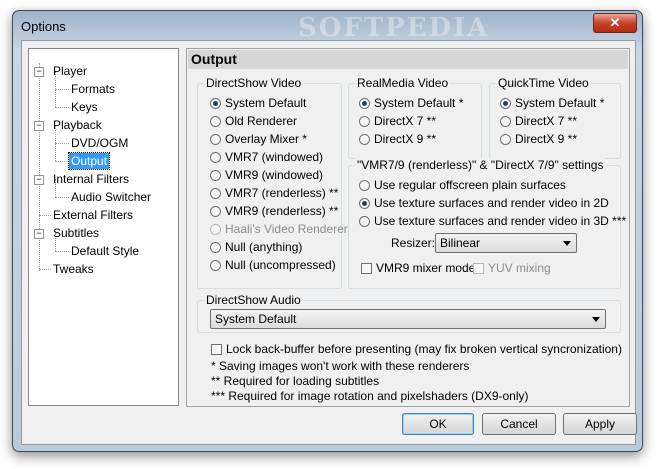  Describe the element at coordinates (77, 125) in the screenshot. I see `tree-item-playback: Playback` at that location.